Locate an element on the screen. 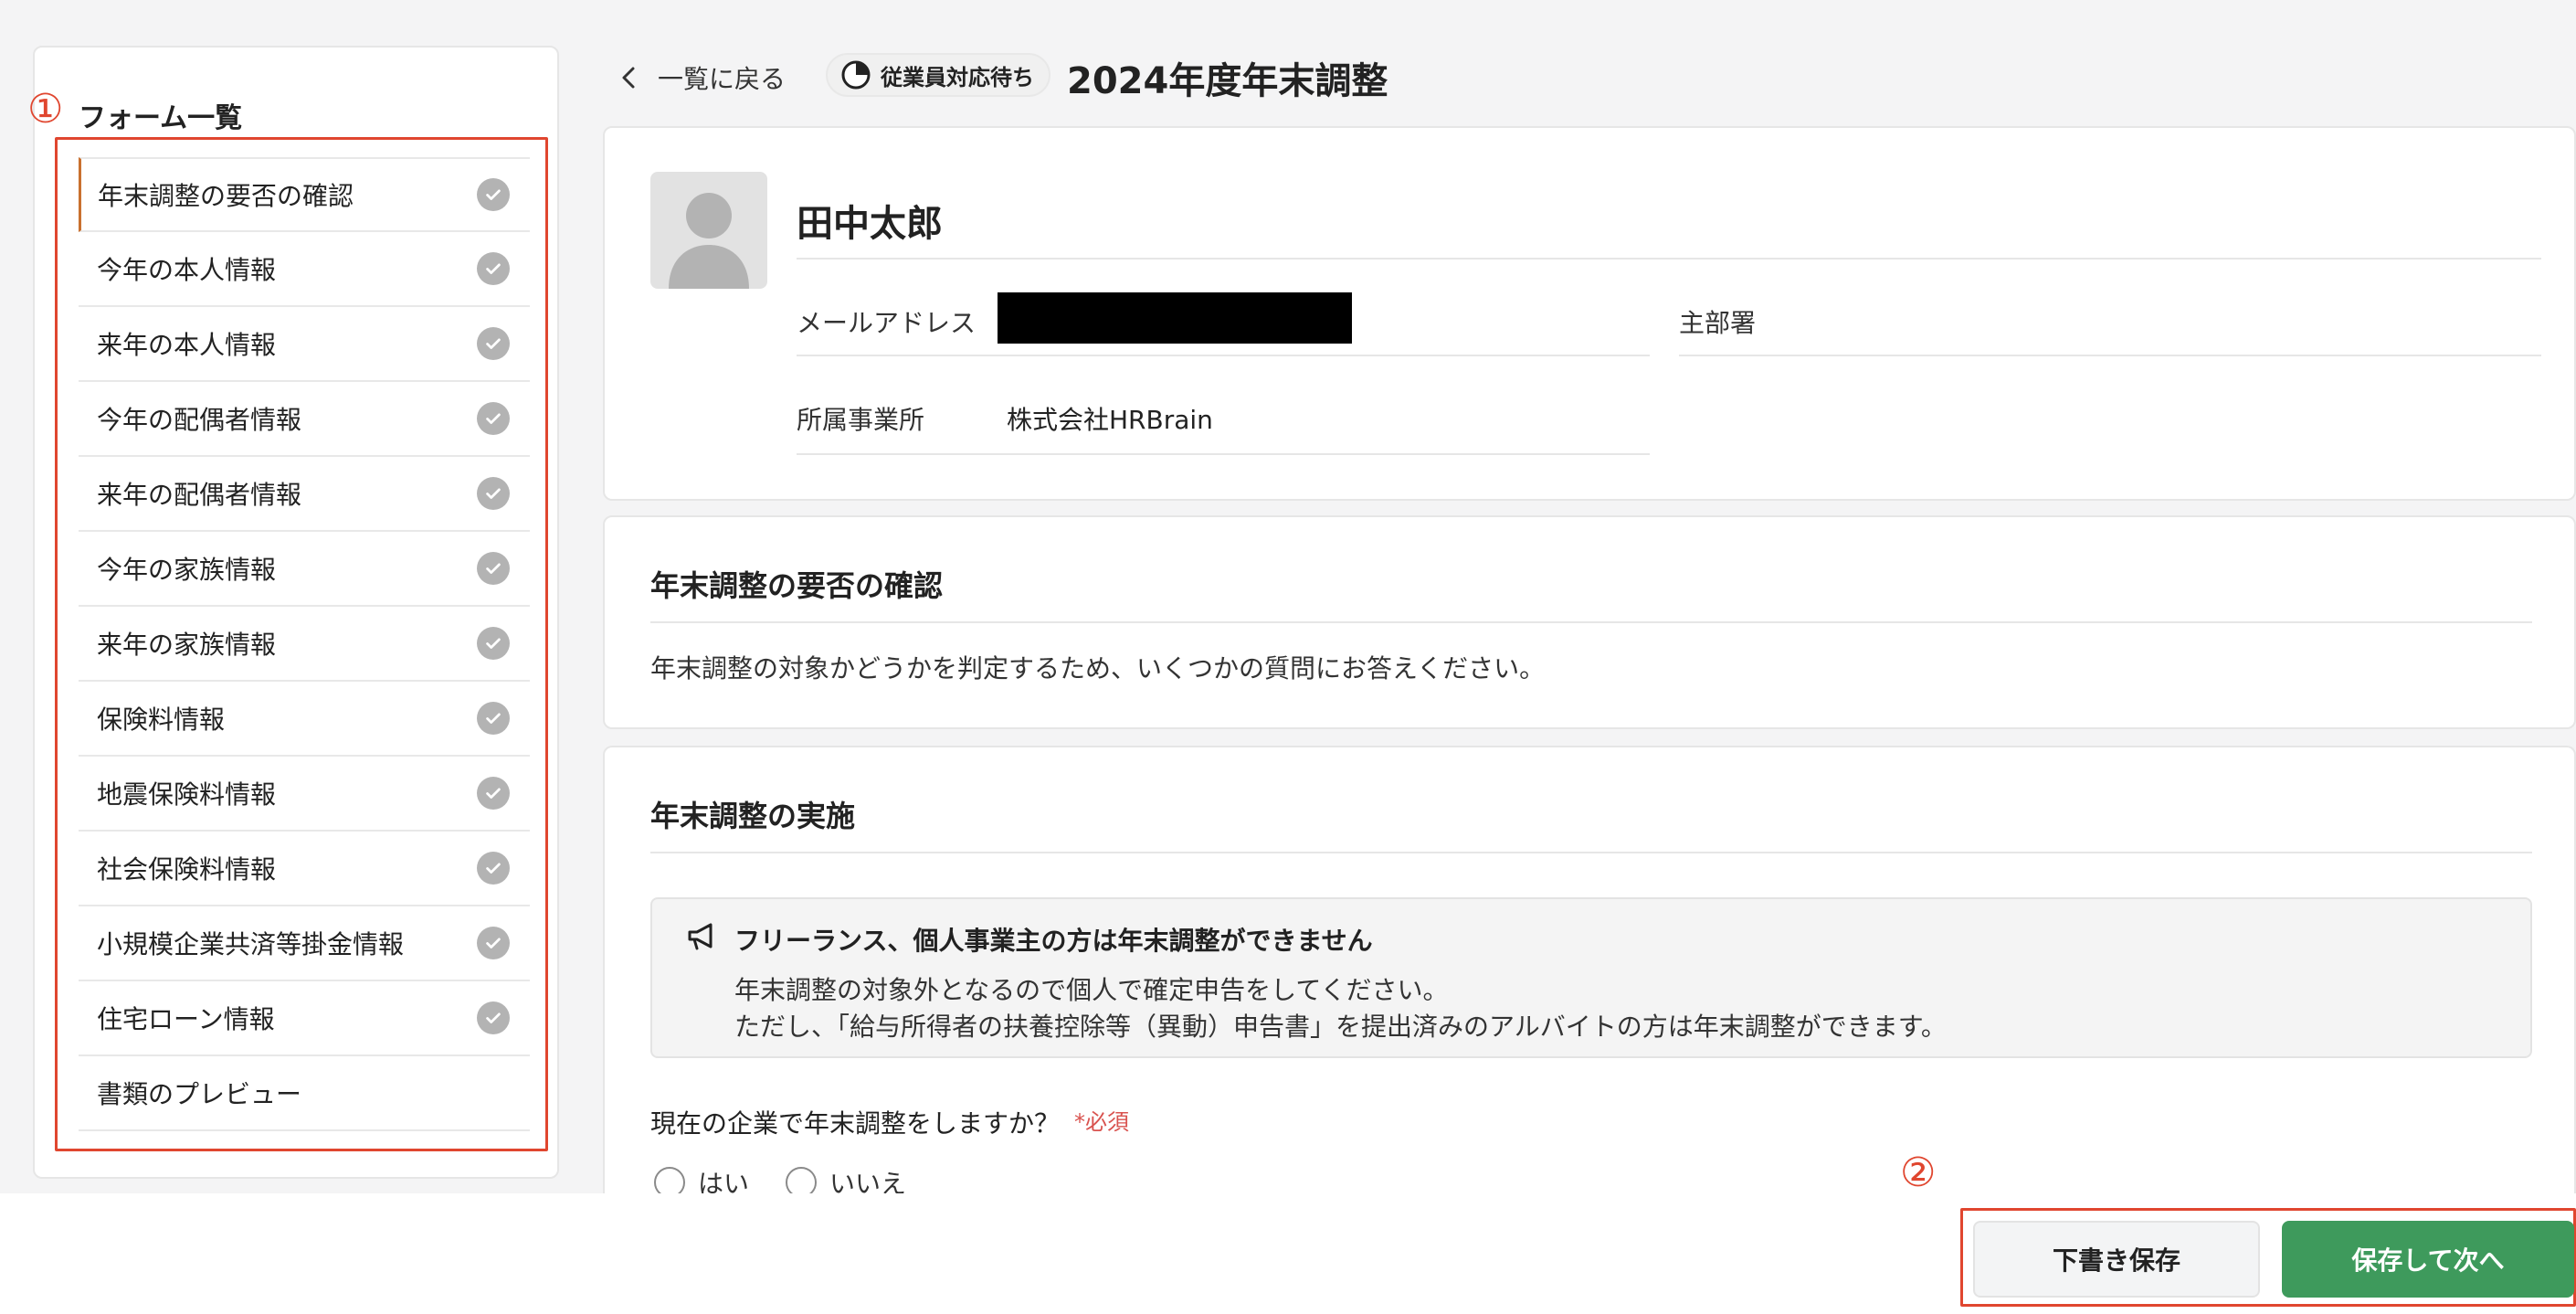 The height and width of the screenshot is (1314, 2576). employee-name: 田中太郎 is located at coordinates (870, 224).